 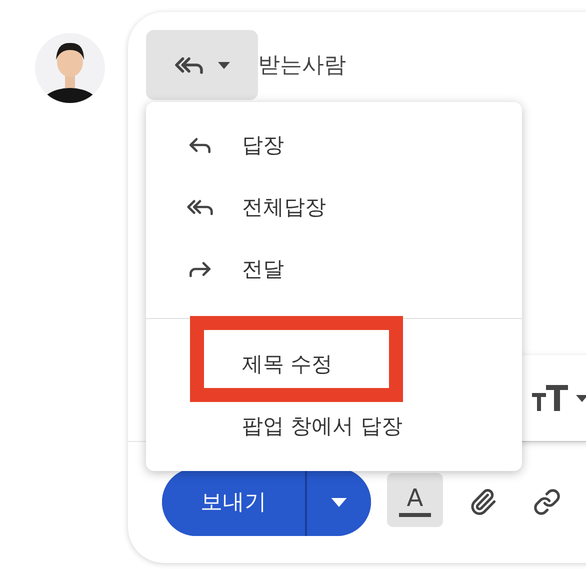 I want to click on menu-item: 전달, so click(x=334, y=269).